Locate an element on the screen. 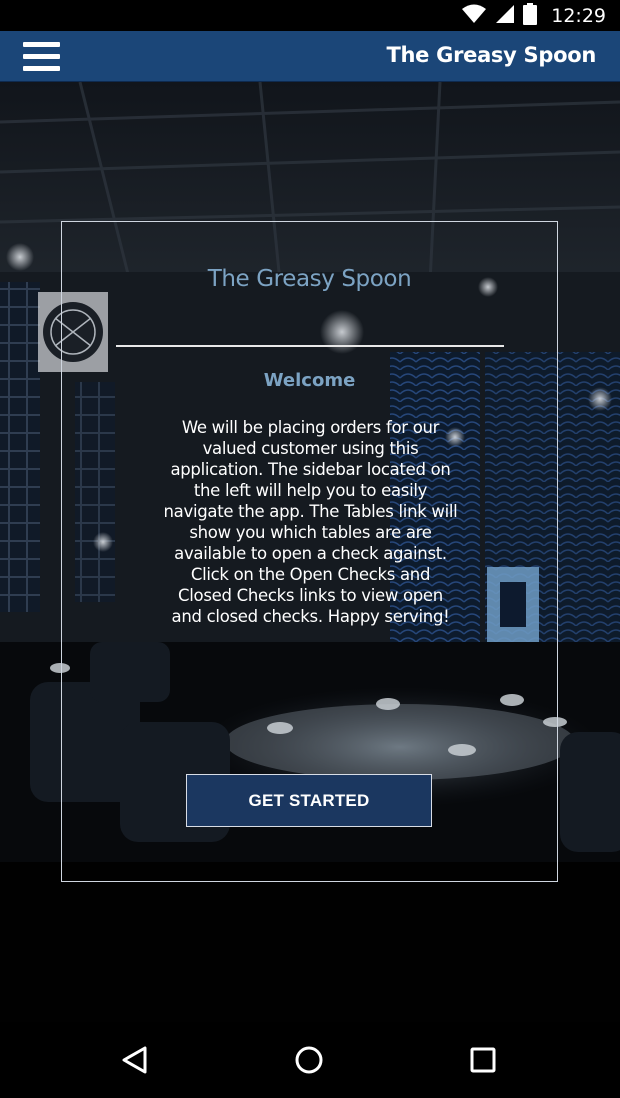 The image size is (620, 1098). status-time: 12:29 is located at coordinates (578, 16).